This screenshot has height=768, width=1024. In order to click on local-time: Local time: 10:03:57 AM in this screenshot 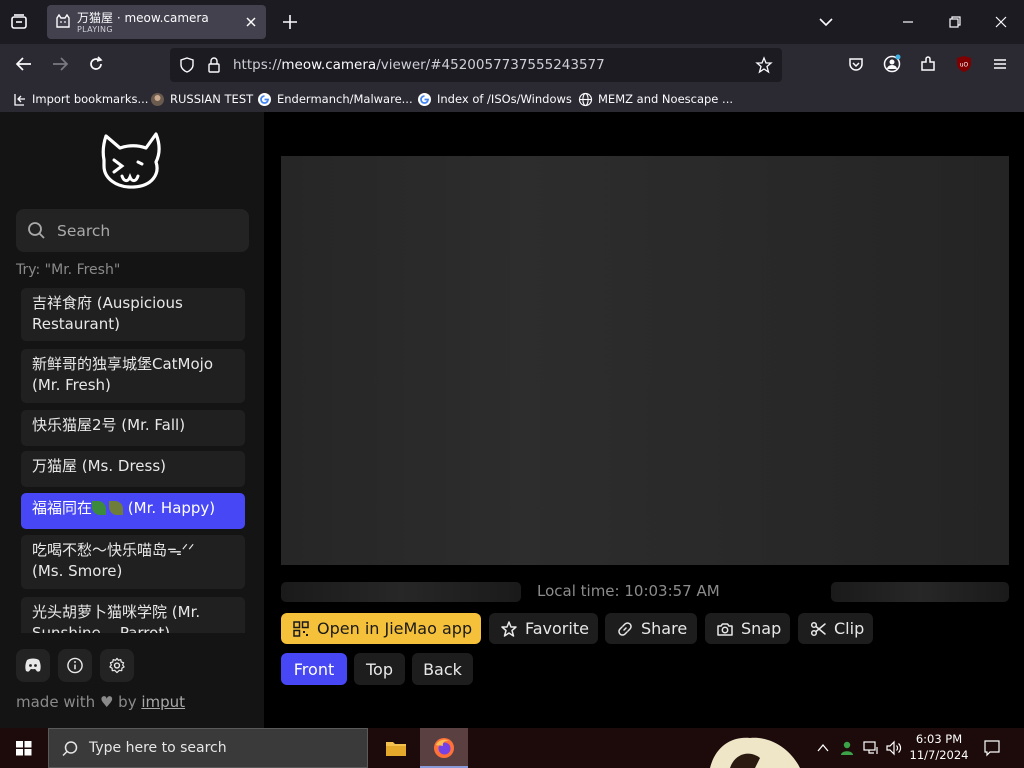, I will do `click(628, 591)`.